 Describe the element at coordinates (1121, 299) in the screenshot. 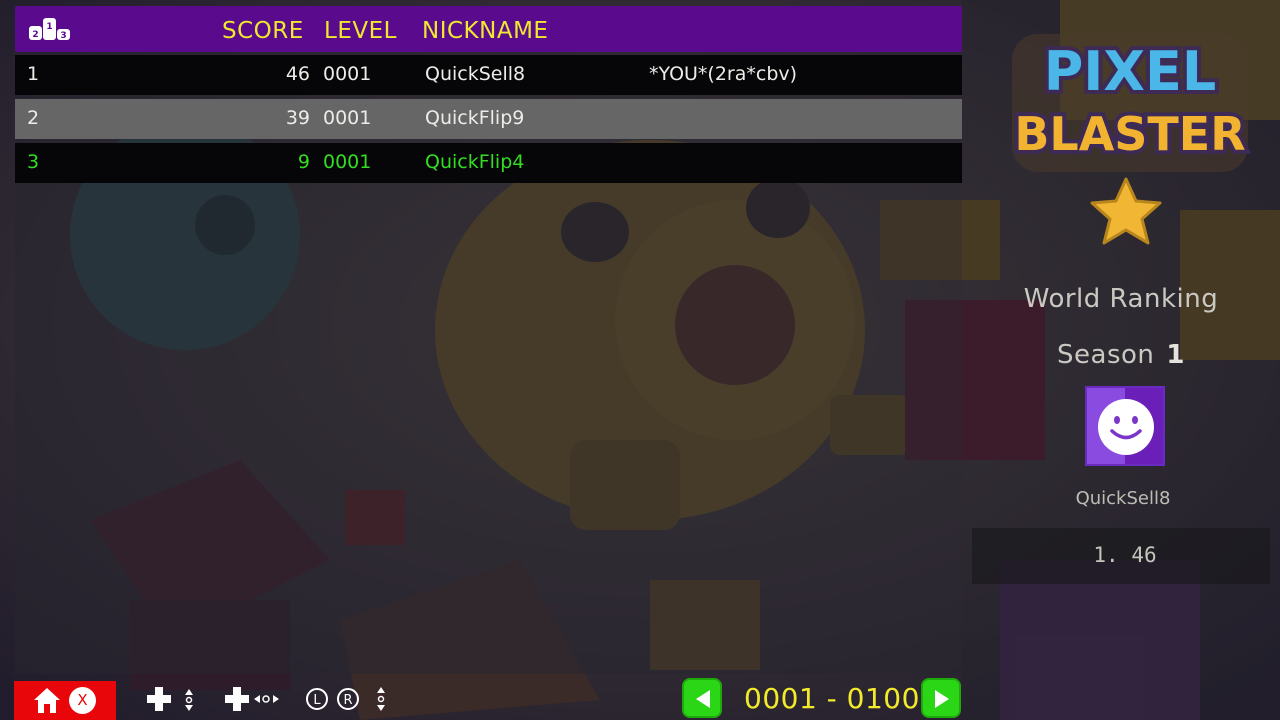

I see `world-ranking-title: World Ranking` at that location.